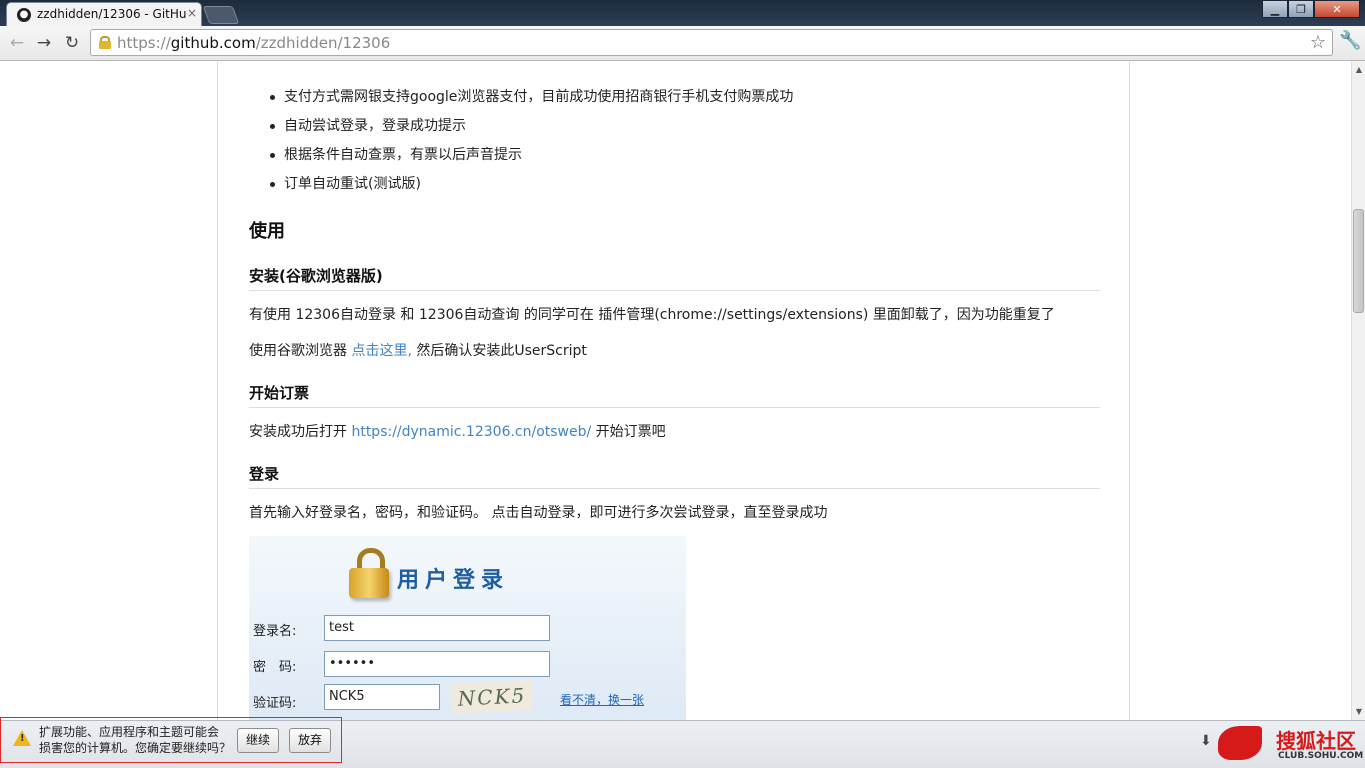  What do you see at coordinates (602, 699) in the screenshot?
I see `refresh-captcha-link: 看不清，换一张` at bounding box center [602, 699].